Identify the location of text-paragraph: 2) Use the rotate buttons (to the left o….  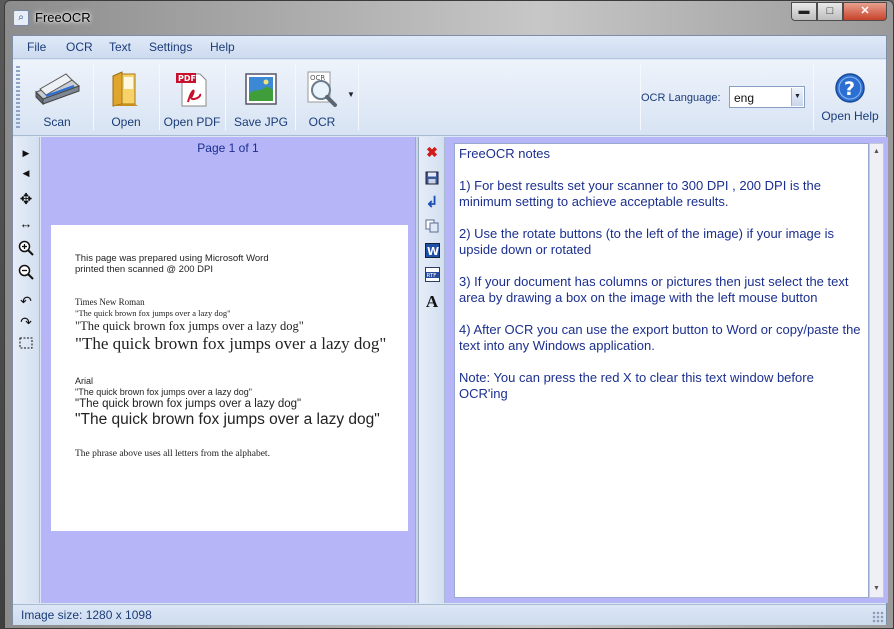
(647, 241).